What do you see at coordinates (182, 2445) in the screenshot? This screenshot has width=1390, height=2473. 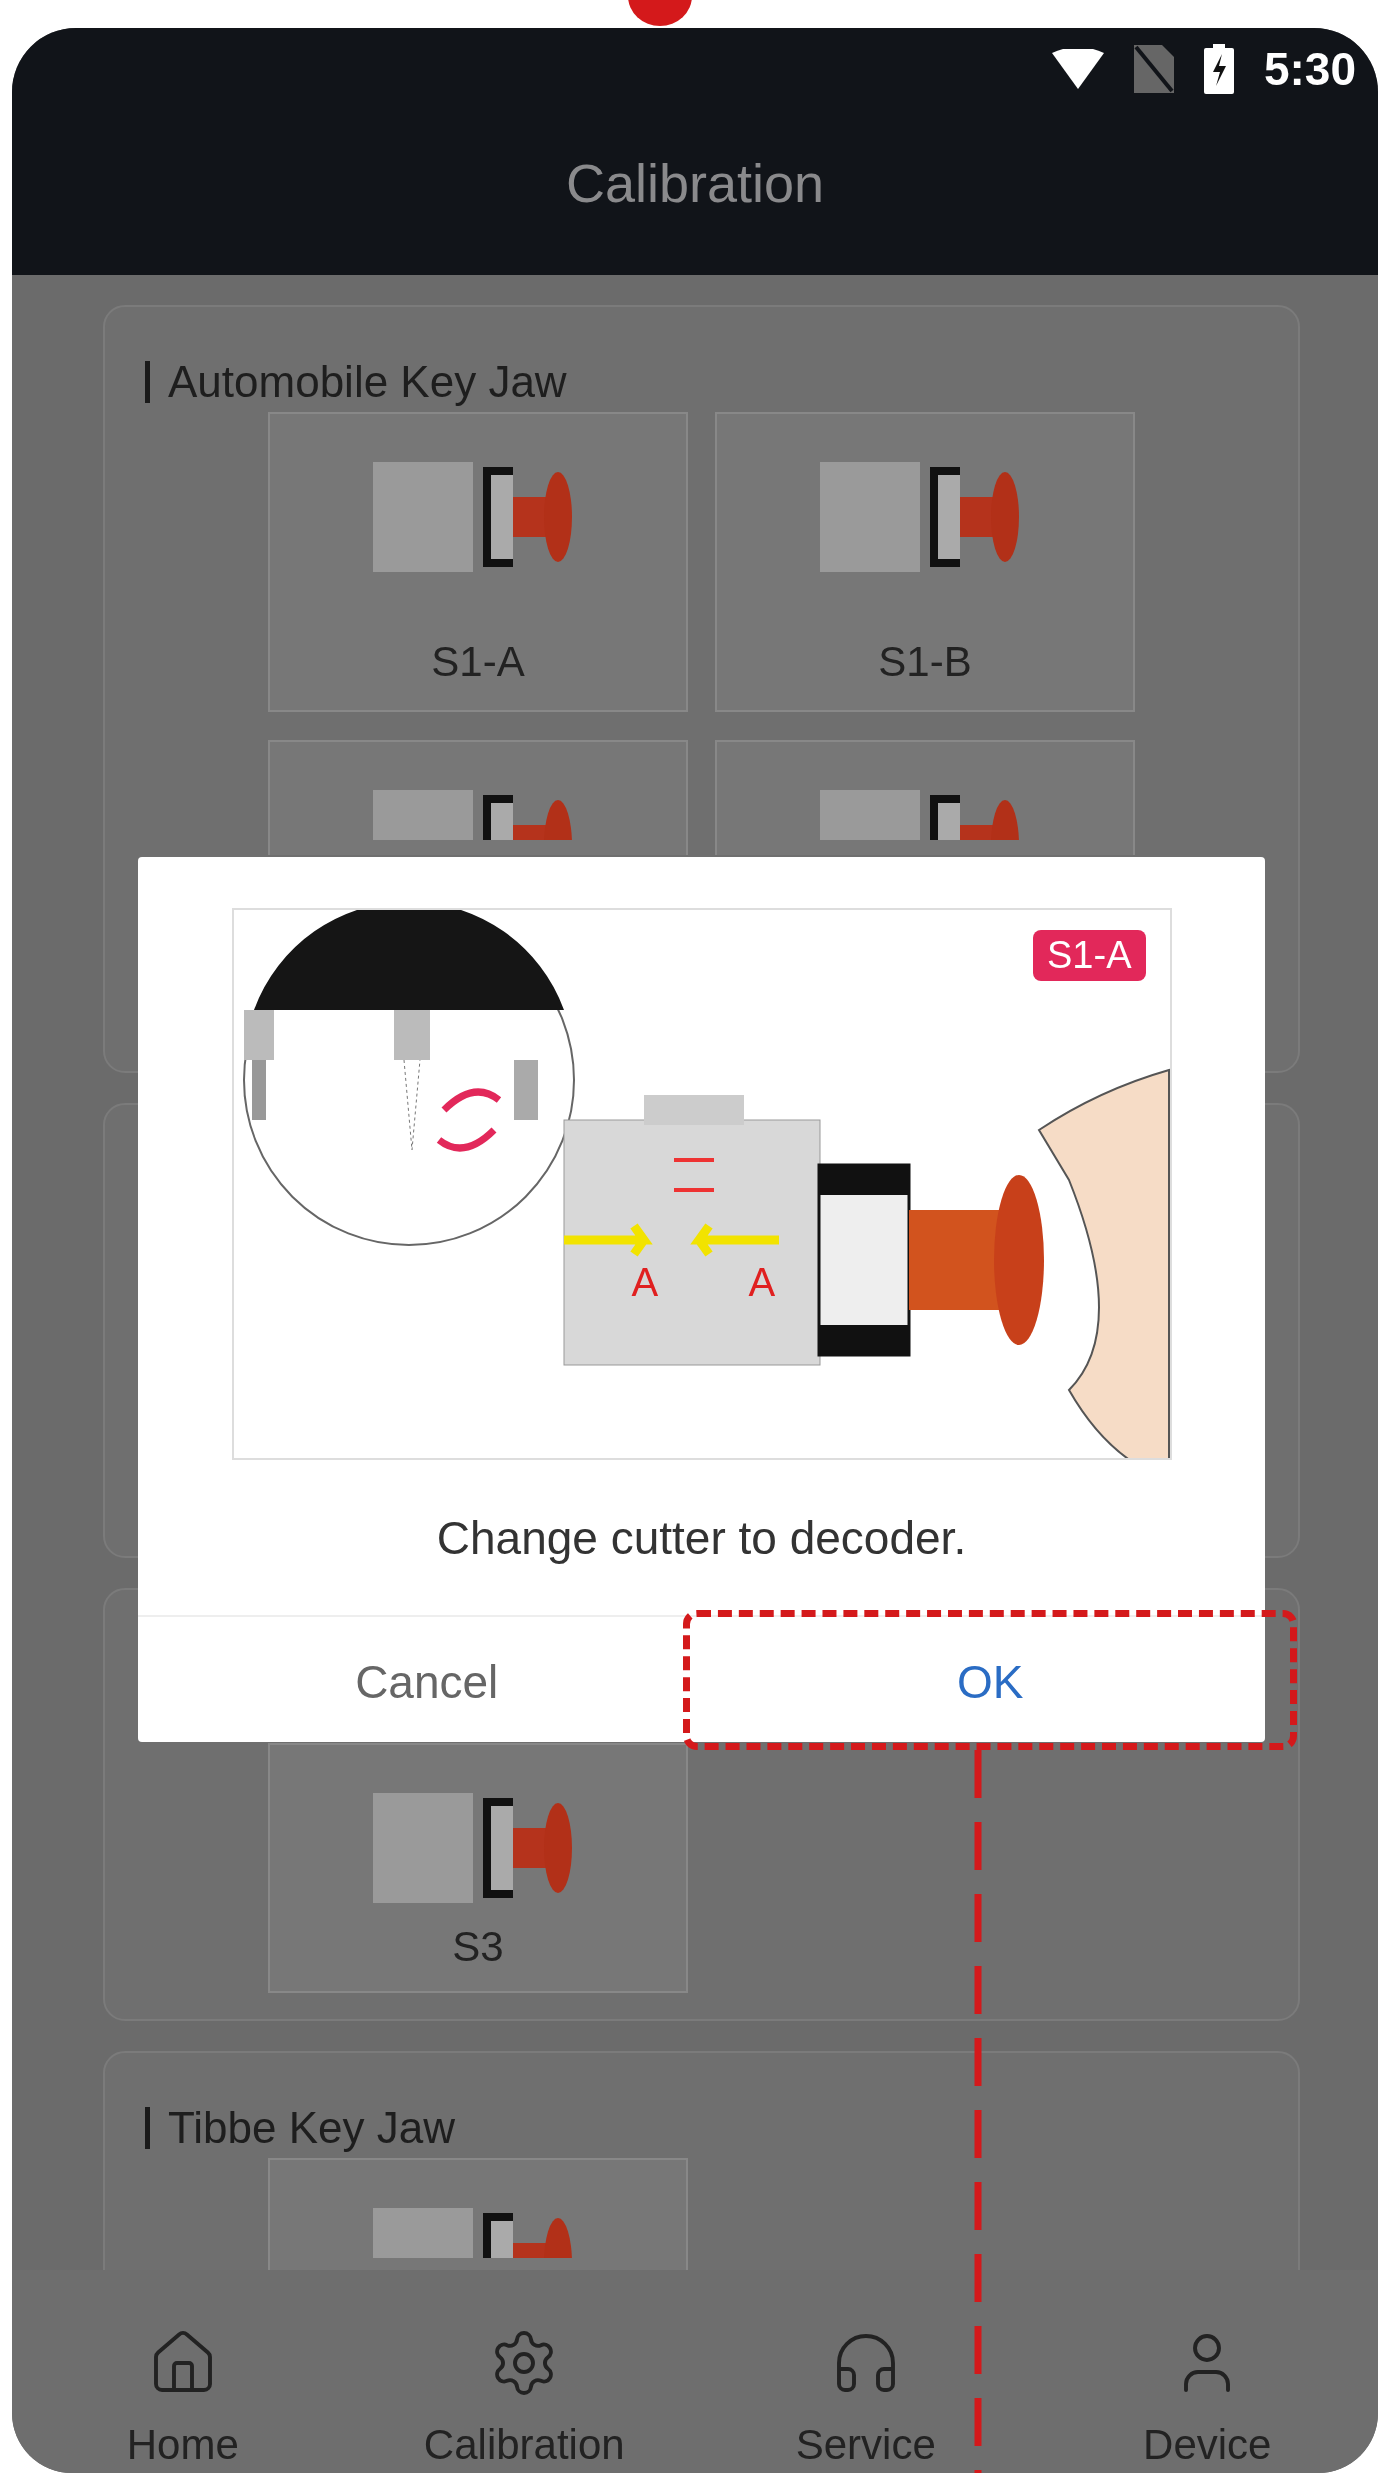 I see `nav-label: Home` at bounding box center [182, 2445].